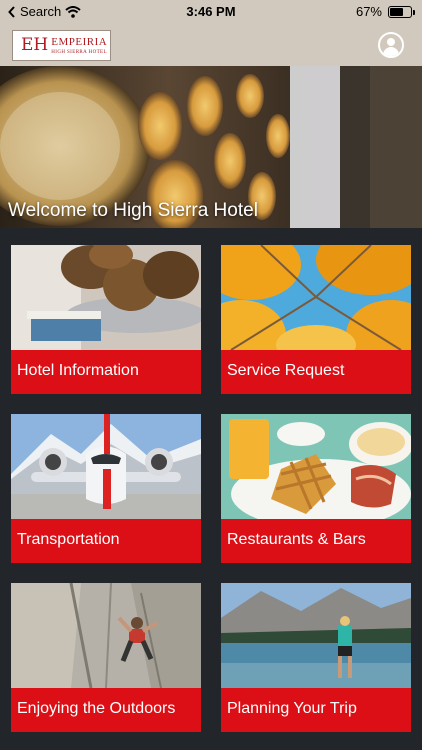 This screenshot has height=750, width=422. What do you see at coordinates (35, 45) in the screenshot?
I see `logo-mark: EH` at bounding box center [35, 45].